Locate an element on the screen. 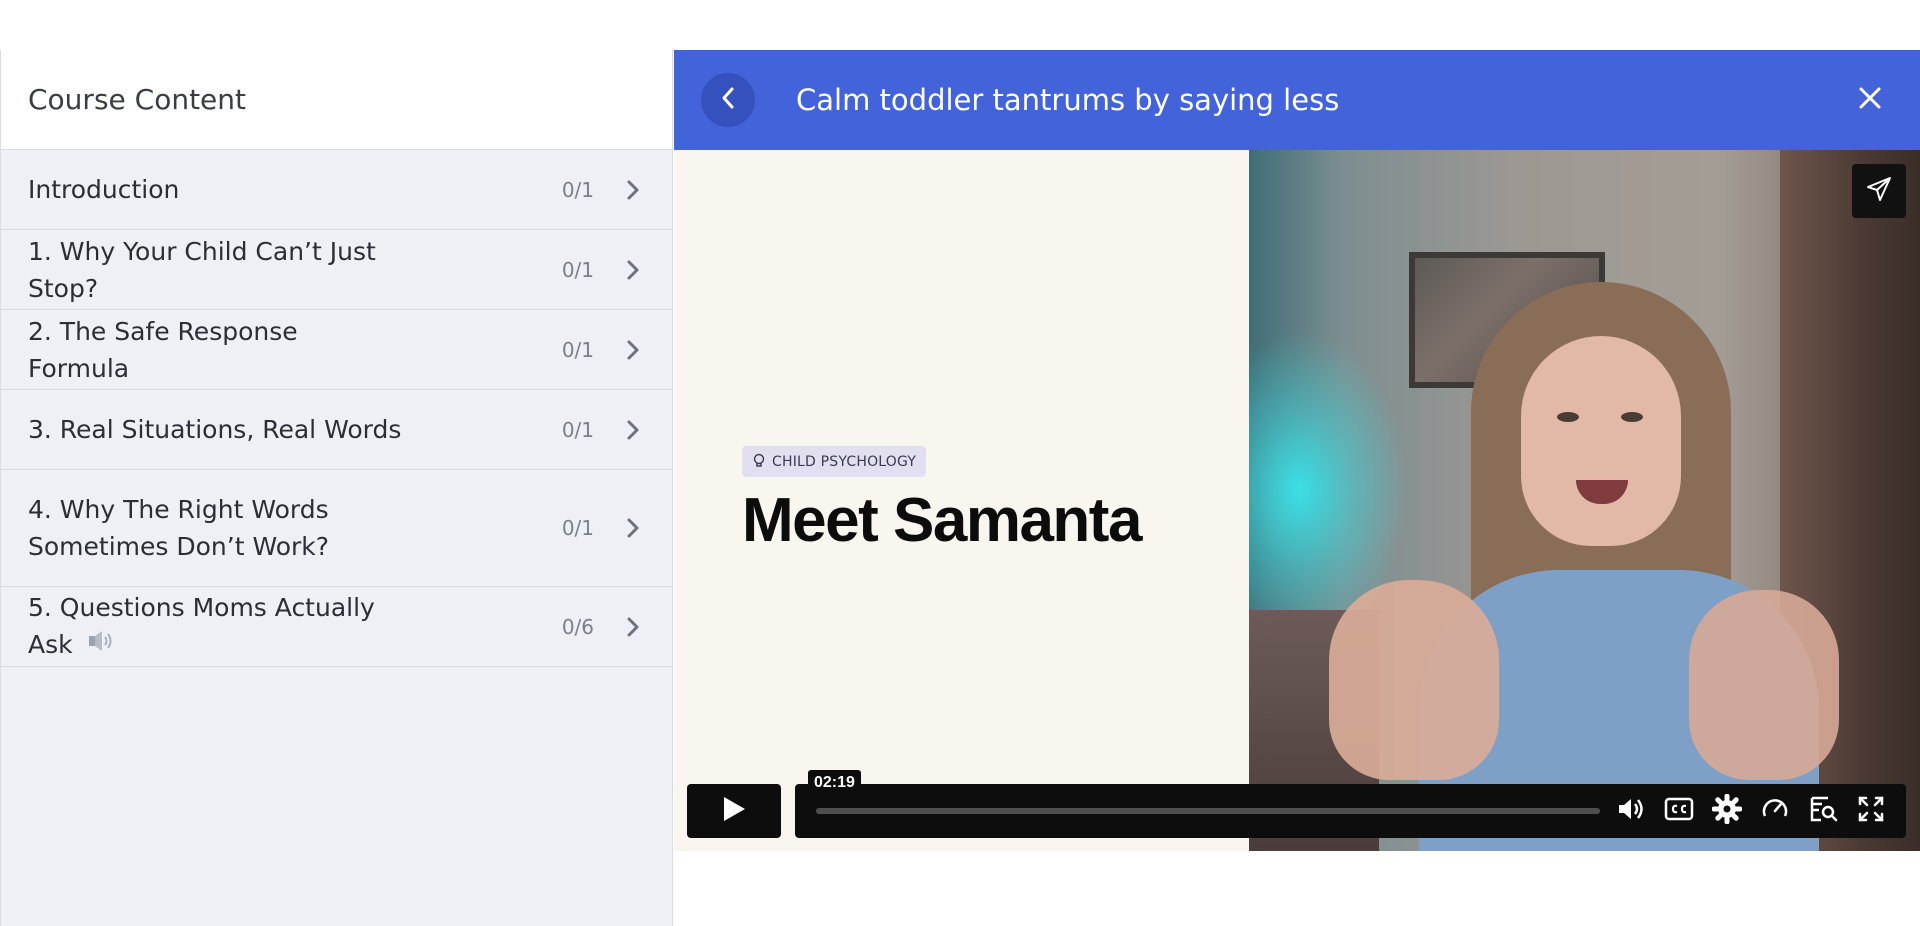 This screenshot has height=926, width=1920. close-button is located at coordinates (1870, 100).